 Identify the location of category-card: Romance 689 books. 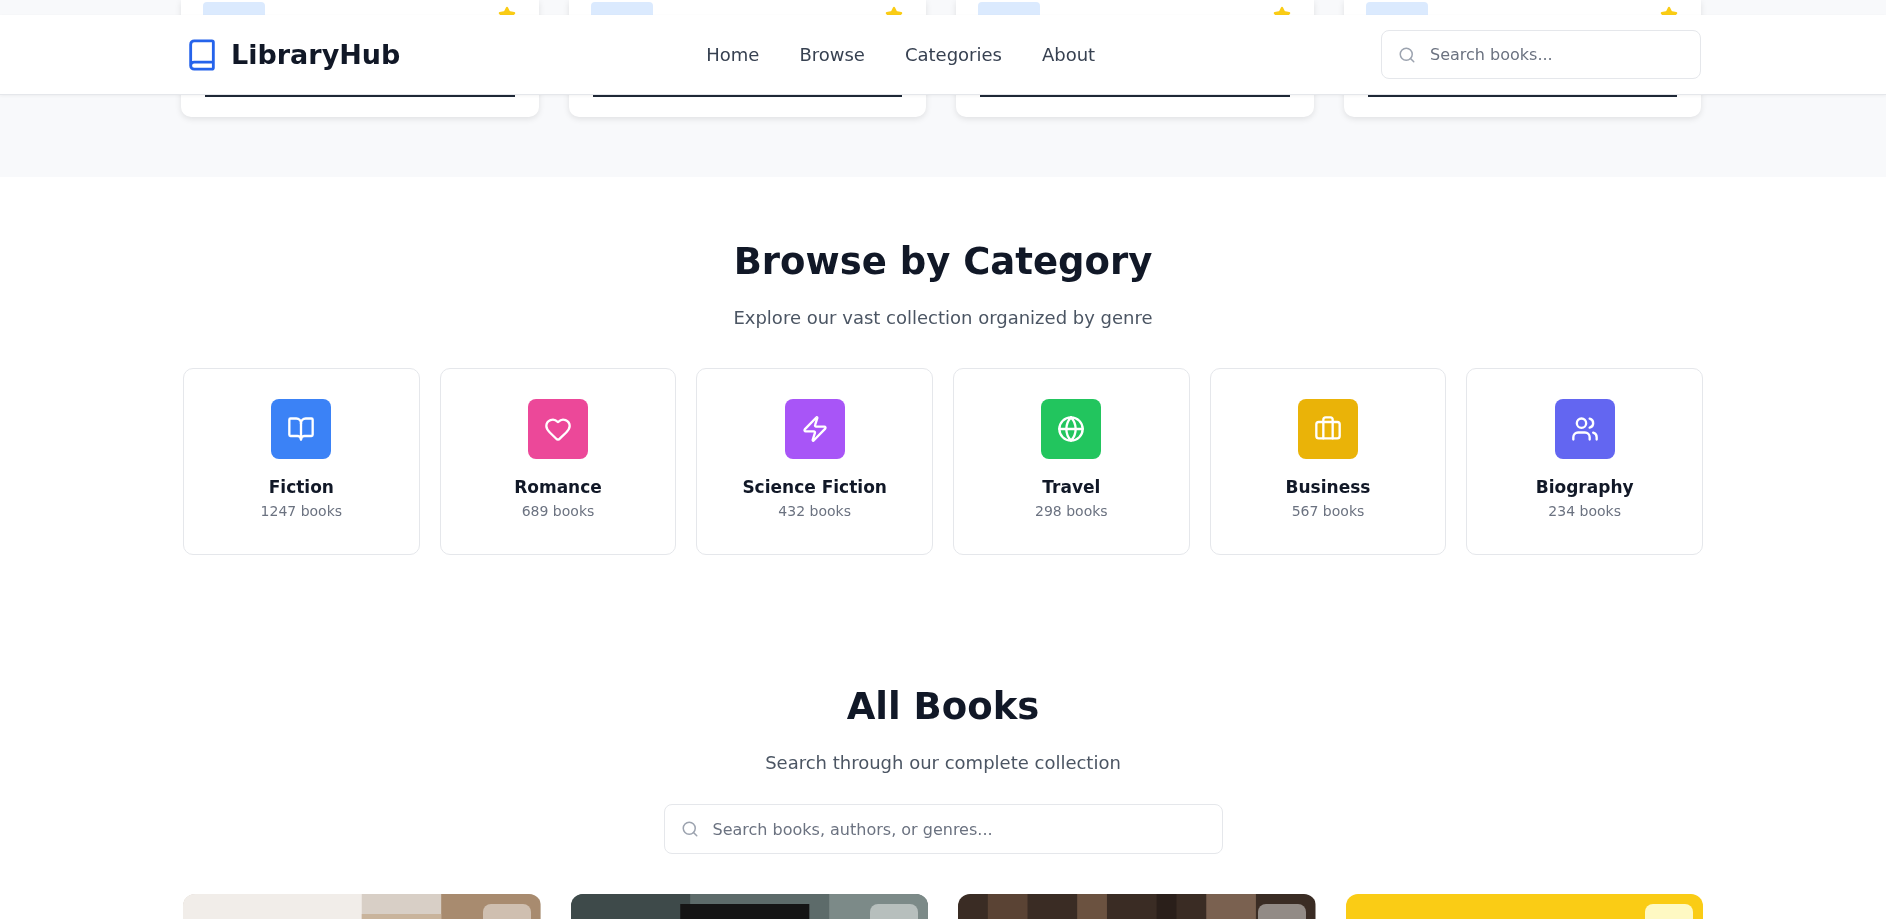
(558, 461).